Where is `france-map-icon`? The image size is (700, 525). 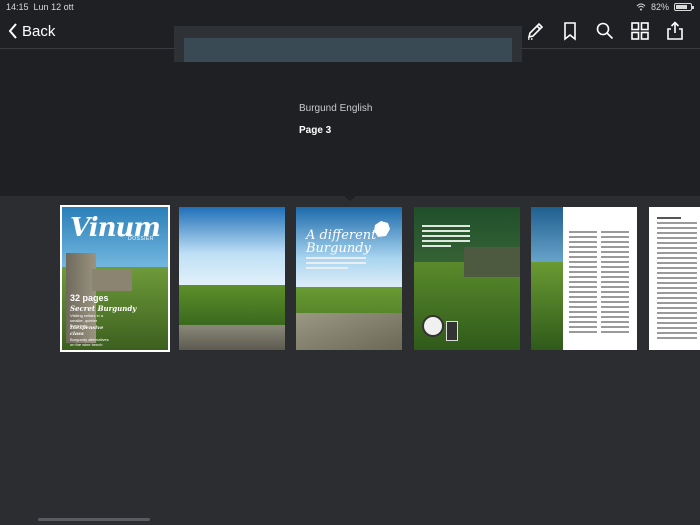 france-map-icon is located at coordinates (382, 229).